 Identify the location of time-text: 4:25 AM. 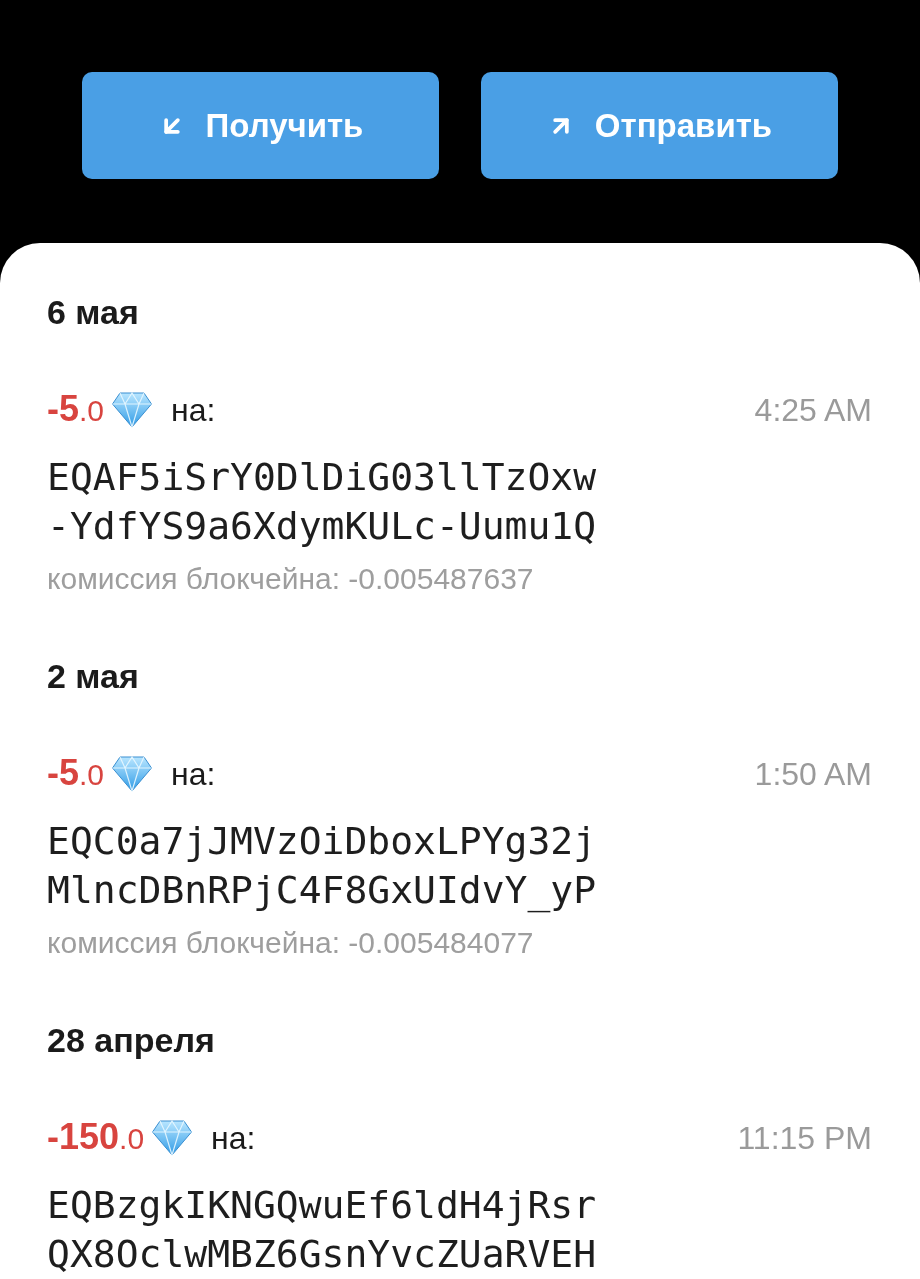
(813, 410).